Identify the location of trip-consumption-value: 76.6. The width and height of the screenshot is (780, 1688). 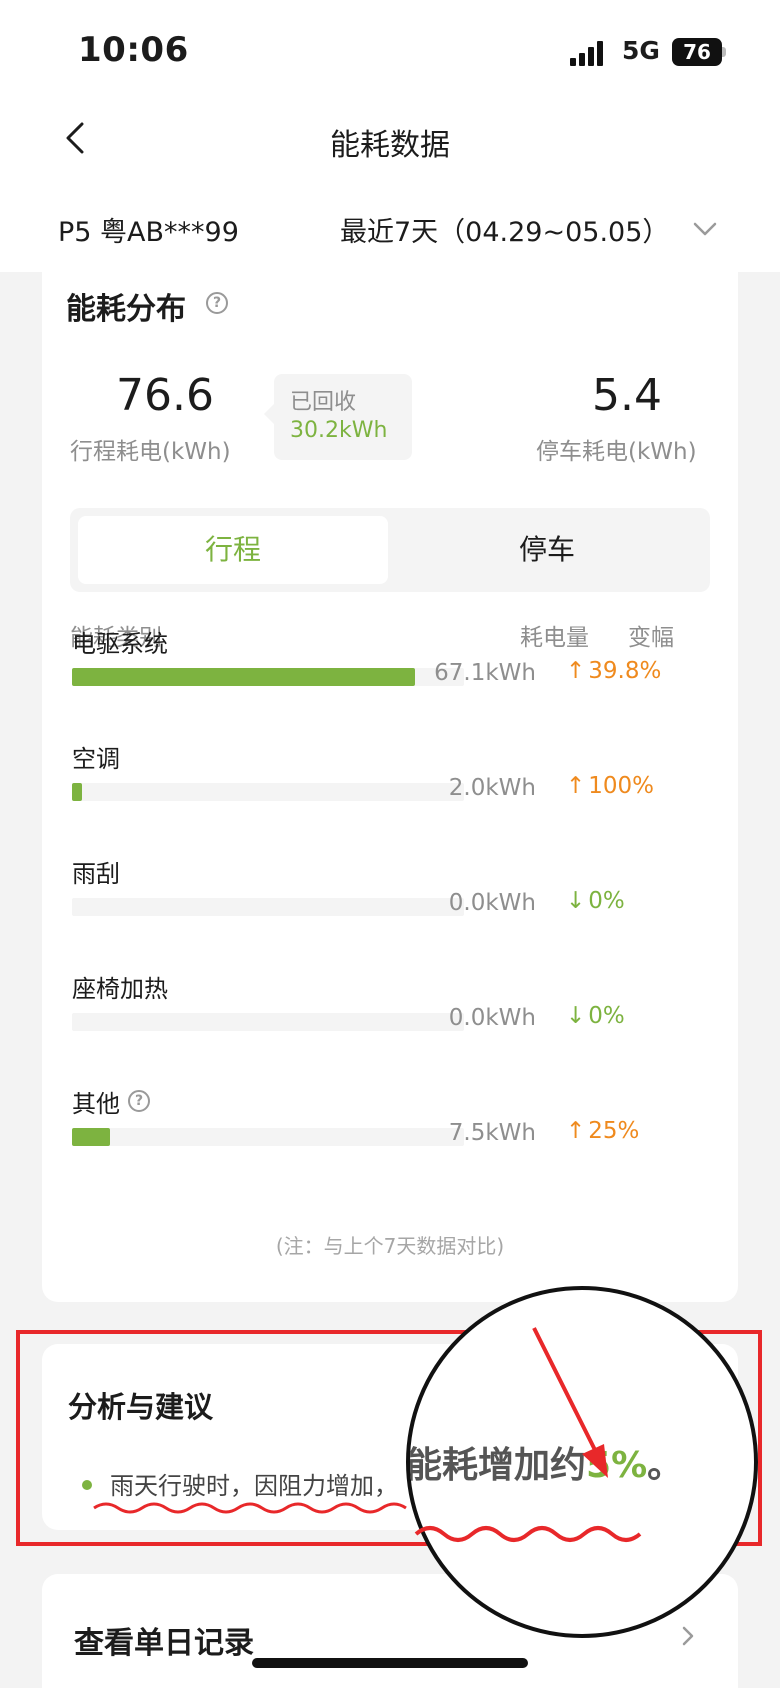
(165, 395).